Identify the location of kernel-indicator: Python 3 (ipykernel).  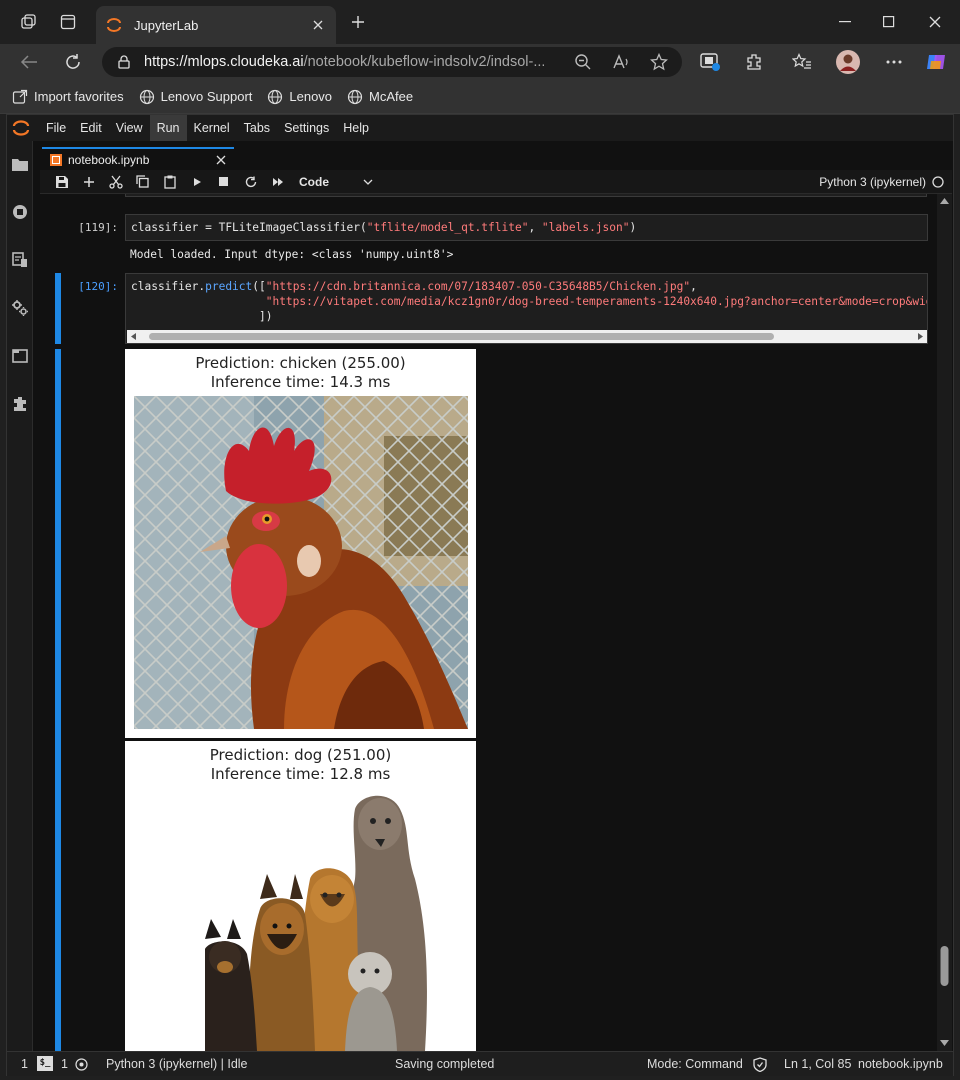
(881, 182).